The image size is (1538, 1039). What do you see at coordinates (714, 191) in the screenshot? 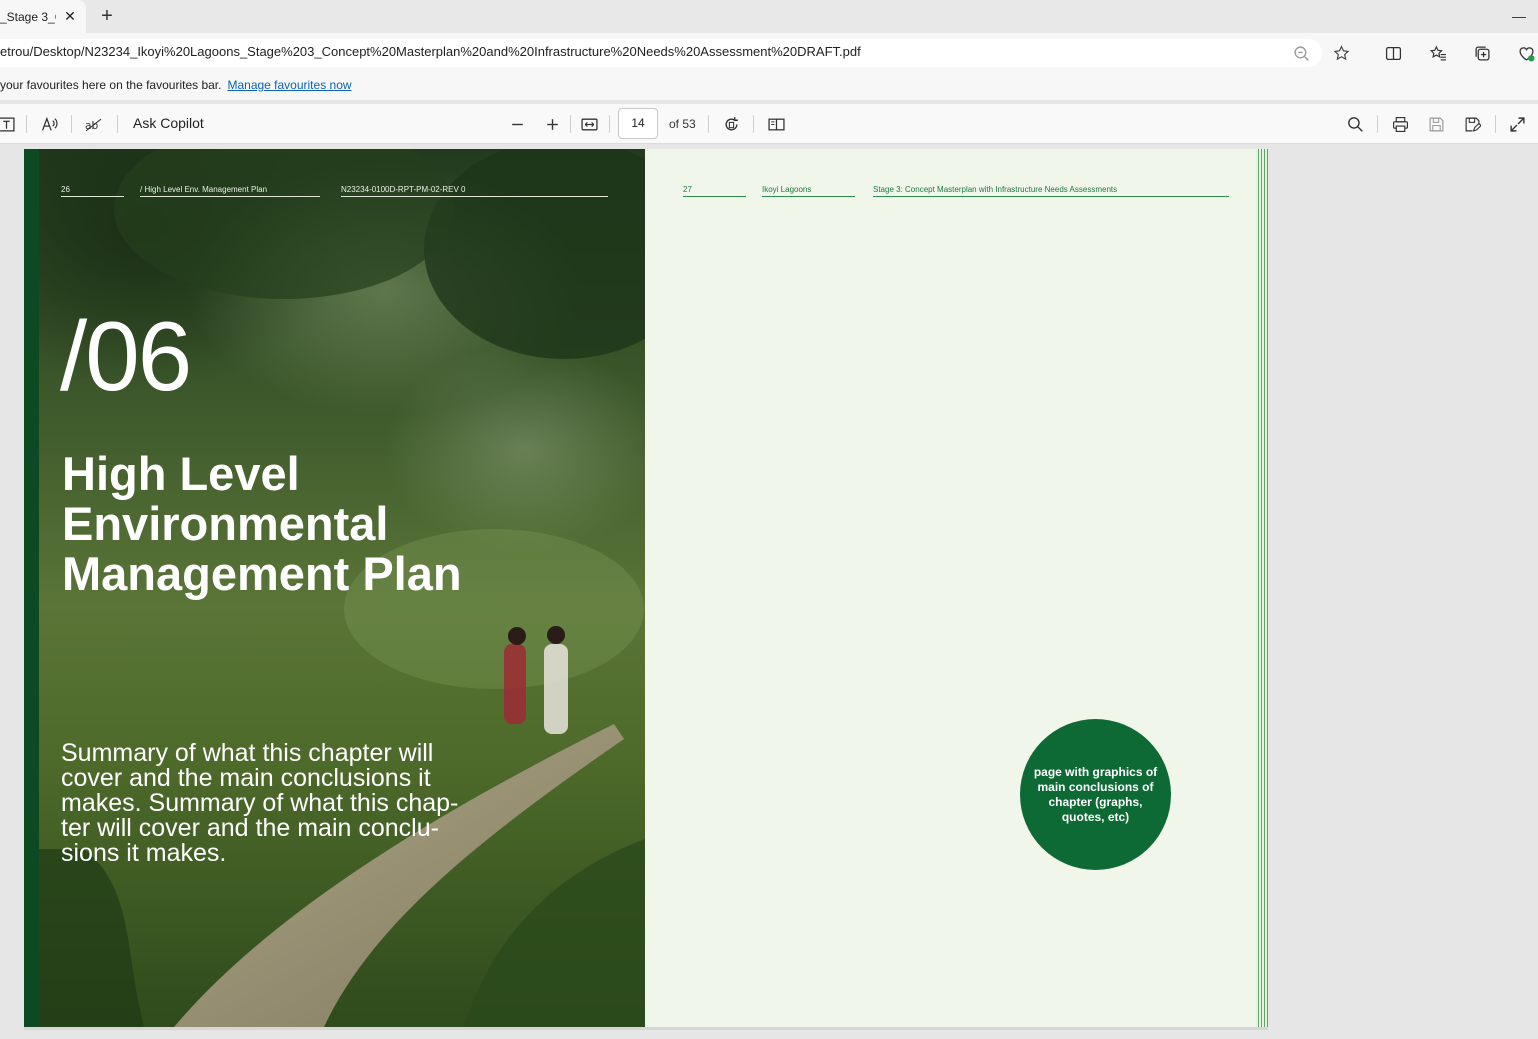
I see `right-page-number: 27` at bounding box center [714, 191].